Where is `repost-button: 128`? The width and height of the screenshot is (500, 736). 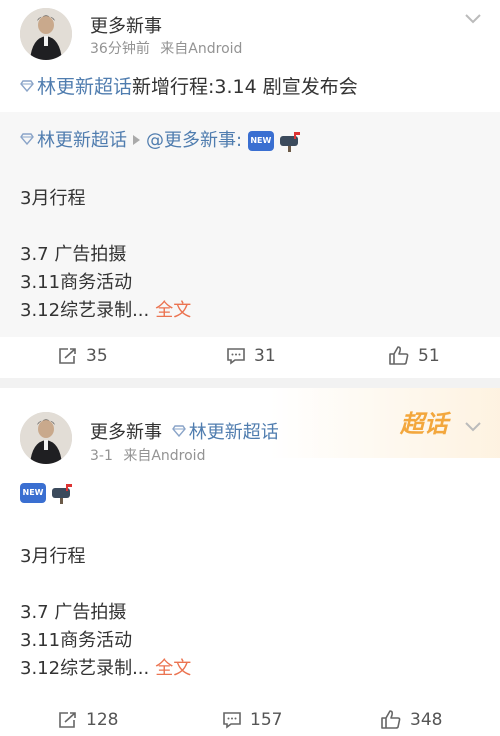
repost-button: 128 is located at coordinates (88, 718).